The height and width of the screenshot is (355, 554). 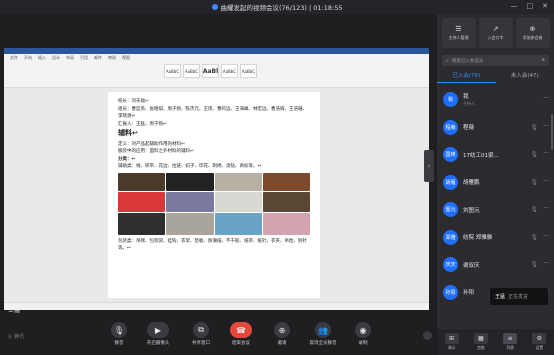 What do you see at coordinates (525, 77) in the screenshot?
I see `tab-not-joined: 未入会(47)` at bounding box center [525, 77].